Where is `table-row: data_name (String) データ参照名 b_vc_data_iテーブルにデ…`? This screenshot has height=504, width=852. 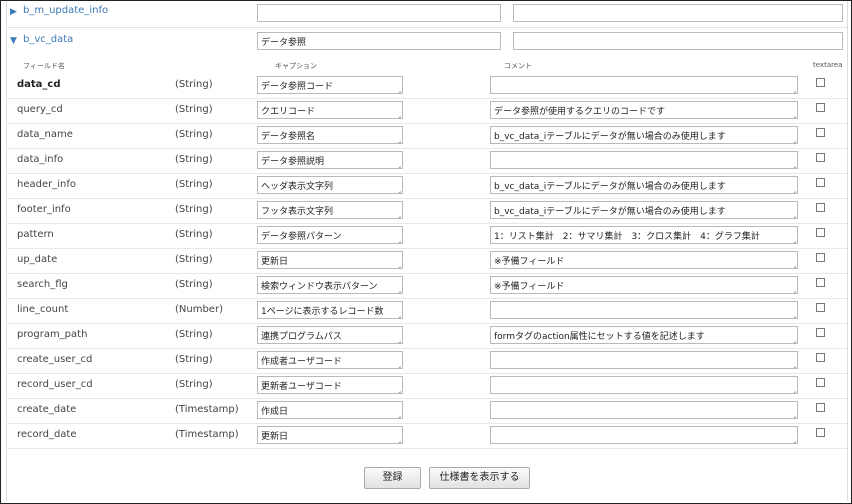
table-row: data_name (String) データ参照名 b_vc_data_iテーブルにデ… is located at coordinates (427, 136).